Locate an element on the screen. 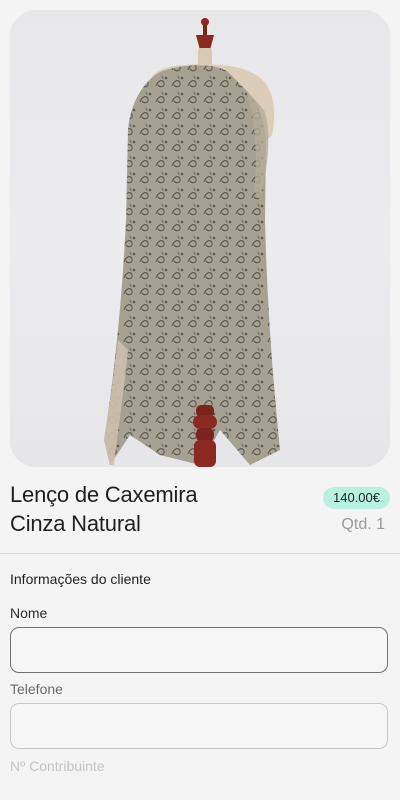  customer-info-heading: Informações do cliente is located at coordinates (80, 579).